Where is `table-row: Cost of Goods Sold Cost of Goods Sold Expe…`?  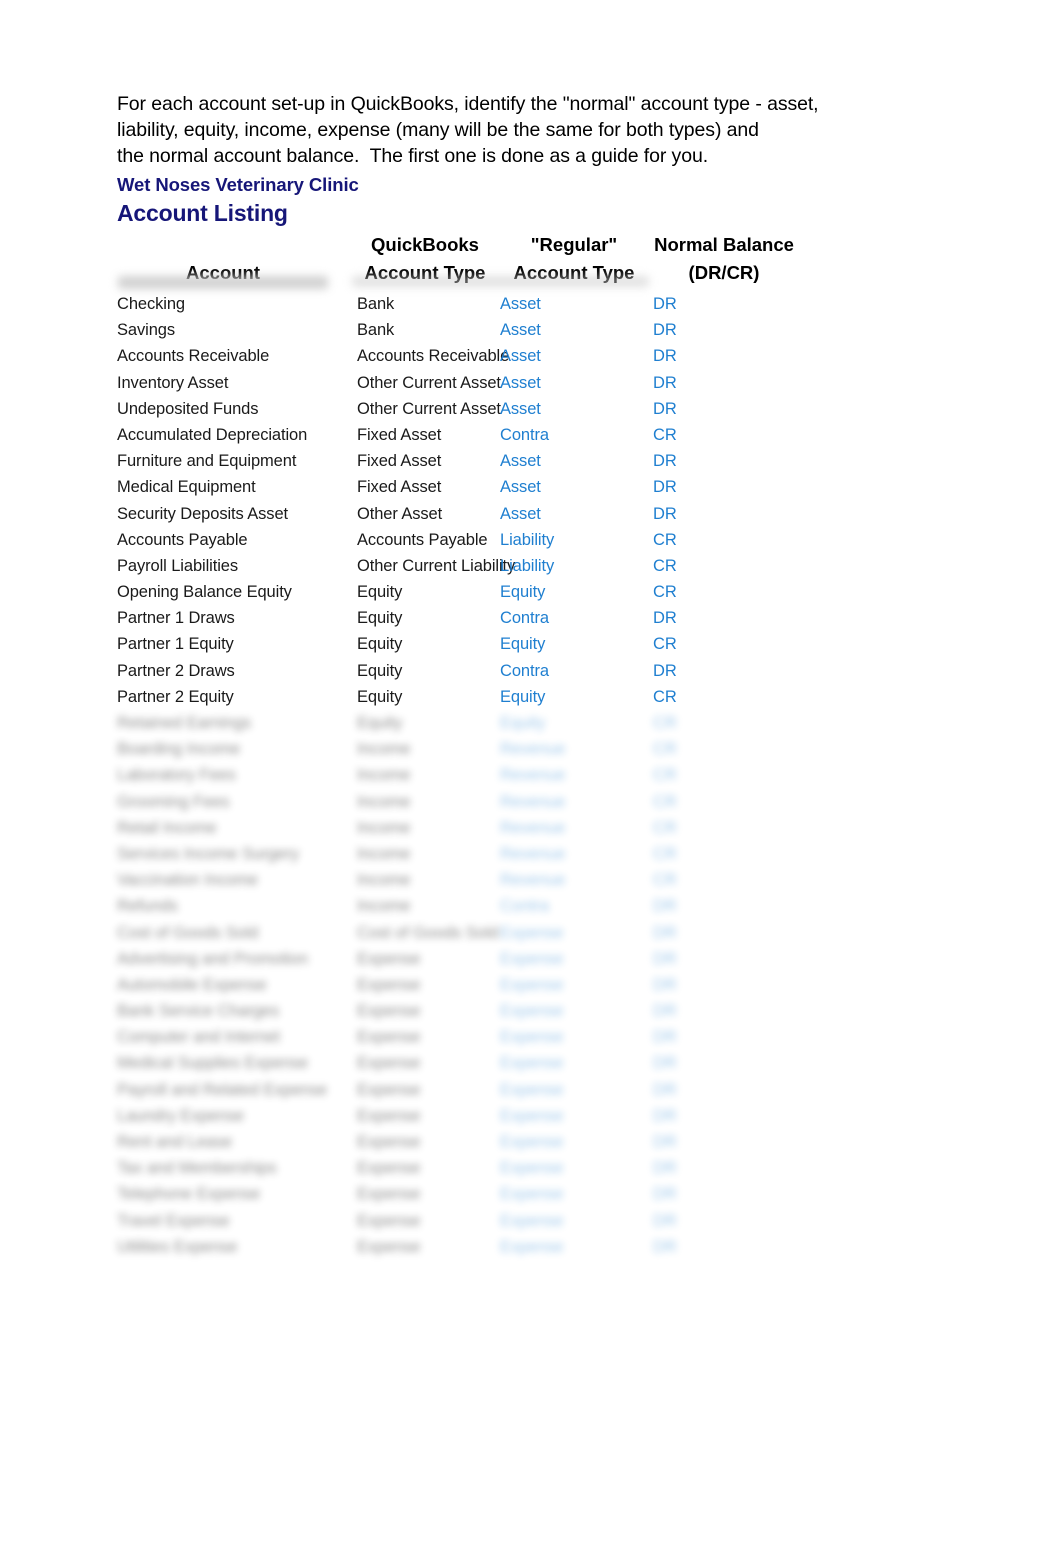
table-row: Cost of Goods Sold Cost of Goods Sold Expe… is located at coordinates (531, 933).